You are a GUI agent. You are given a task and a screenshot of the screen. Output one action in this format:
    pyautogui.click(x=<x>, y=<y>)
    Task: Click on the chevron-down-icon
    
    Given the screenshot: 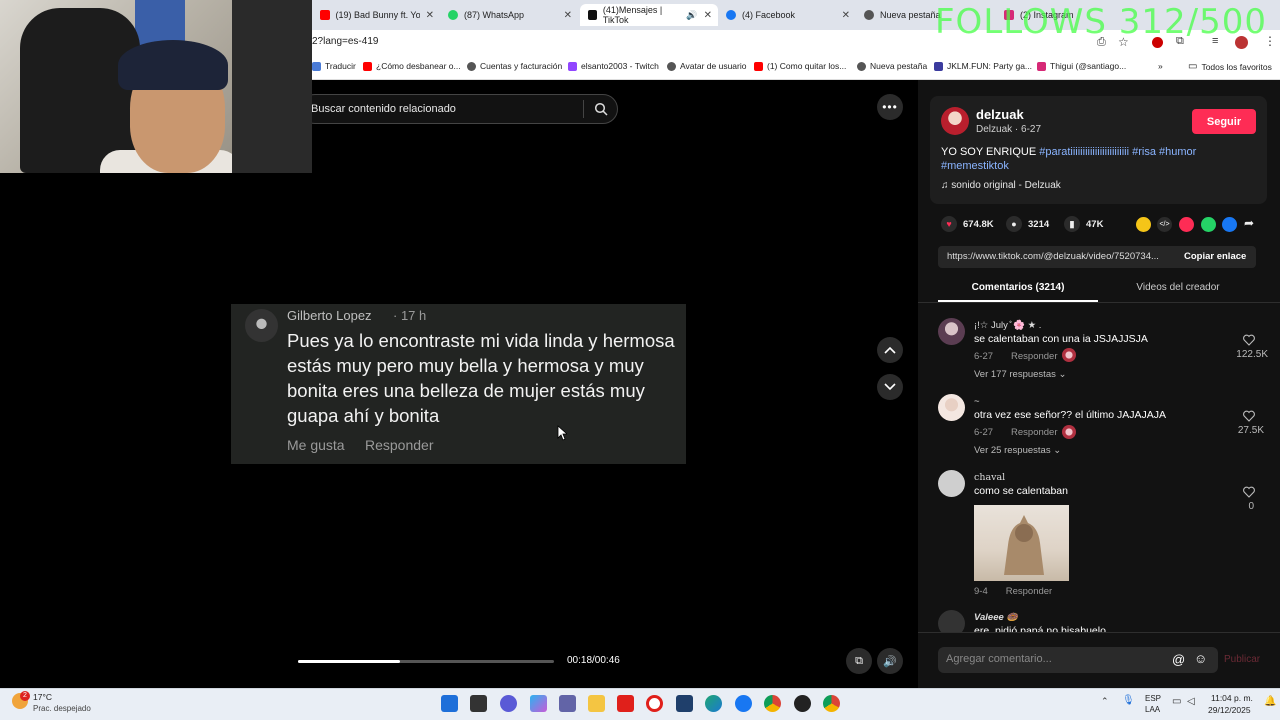 What is the action you would take?
    pyautogui.click(x=890, y=387)
    